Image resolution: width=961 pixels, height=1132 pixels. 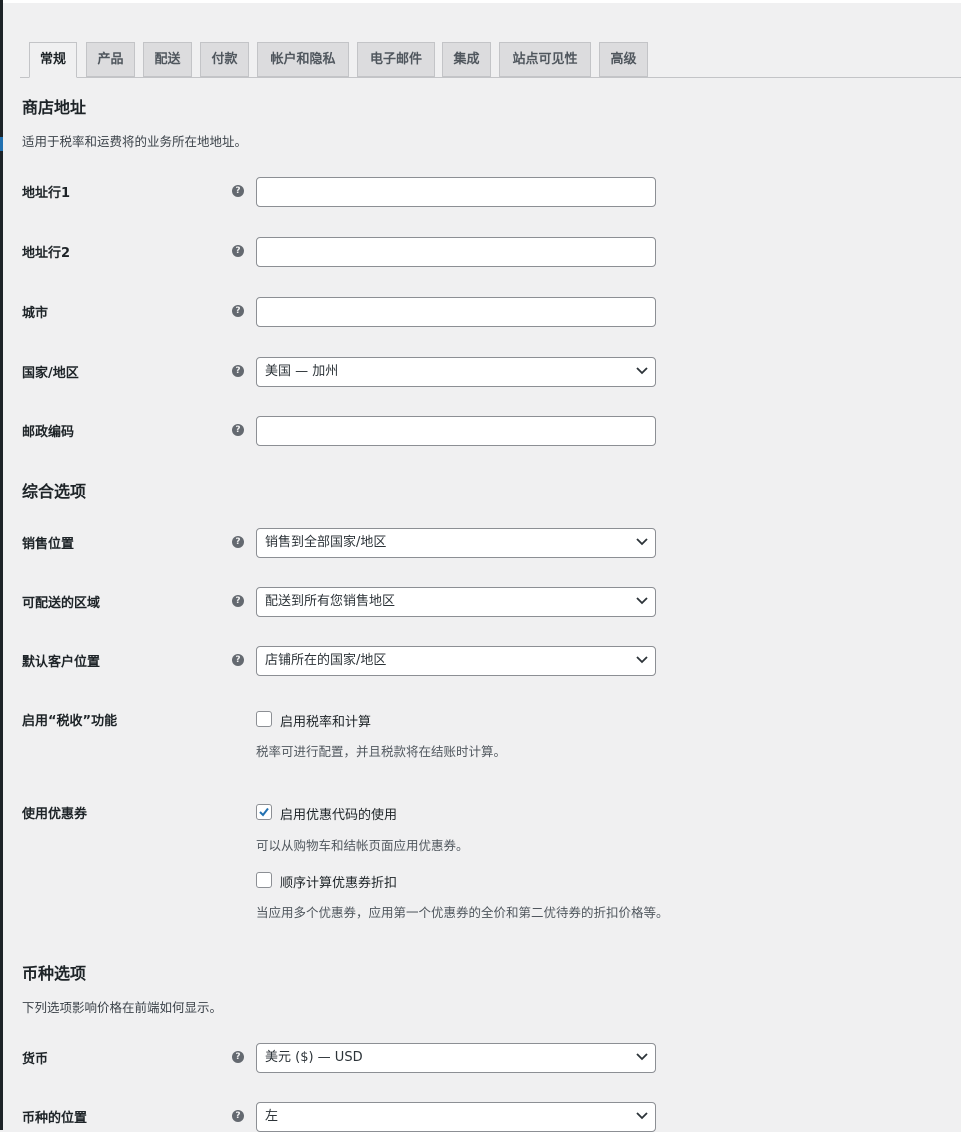 What do you see at coordinates (35, 313) in the screenshot?
I see `city-label: 城市` at bounding box center [35, 313].